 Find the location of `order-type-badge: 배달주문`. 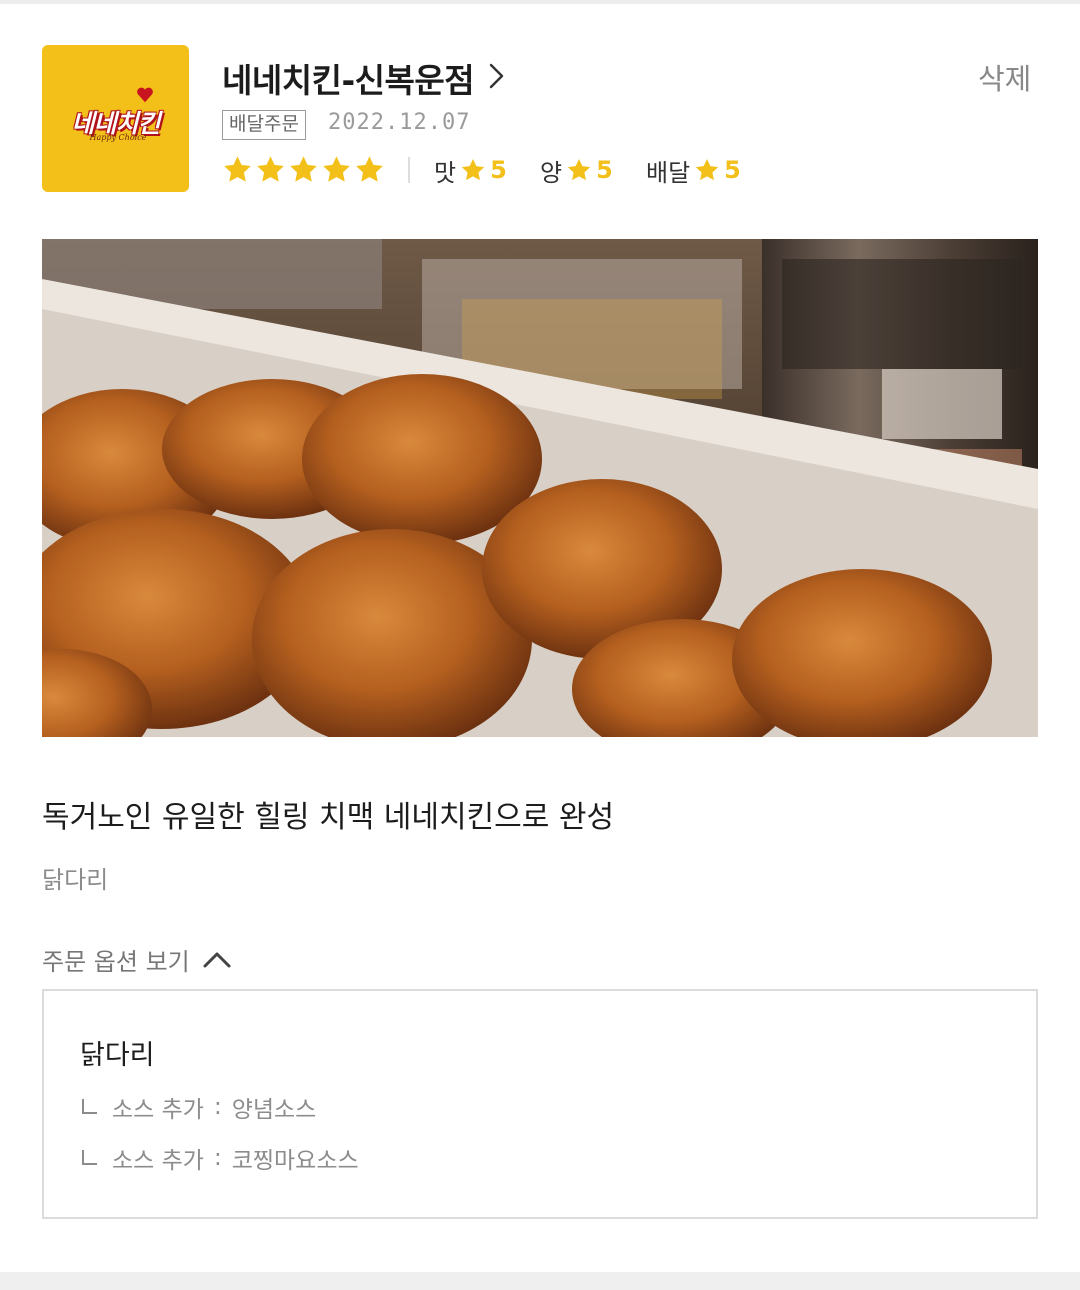

order-type-badge: 배달주문 is located at coordinates (264, 125).